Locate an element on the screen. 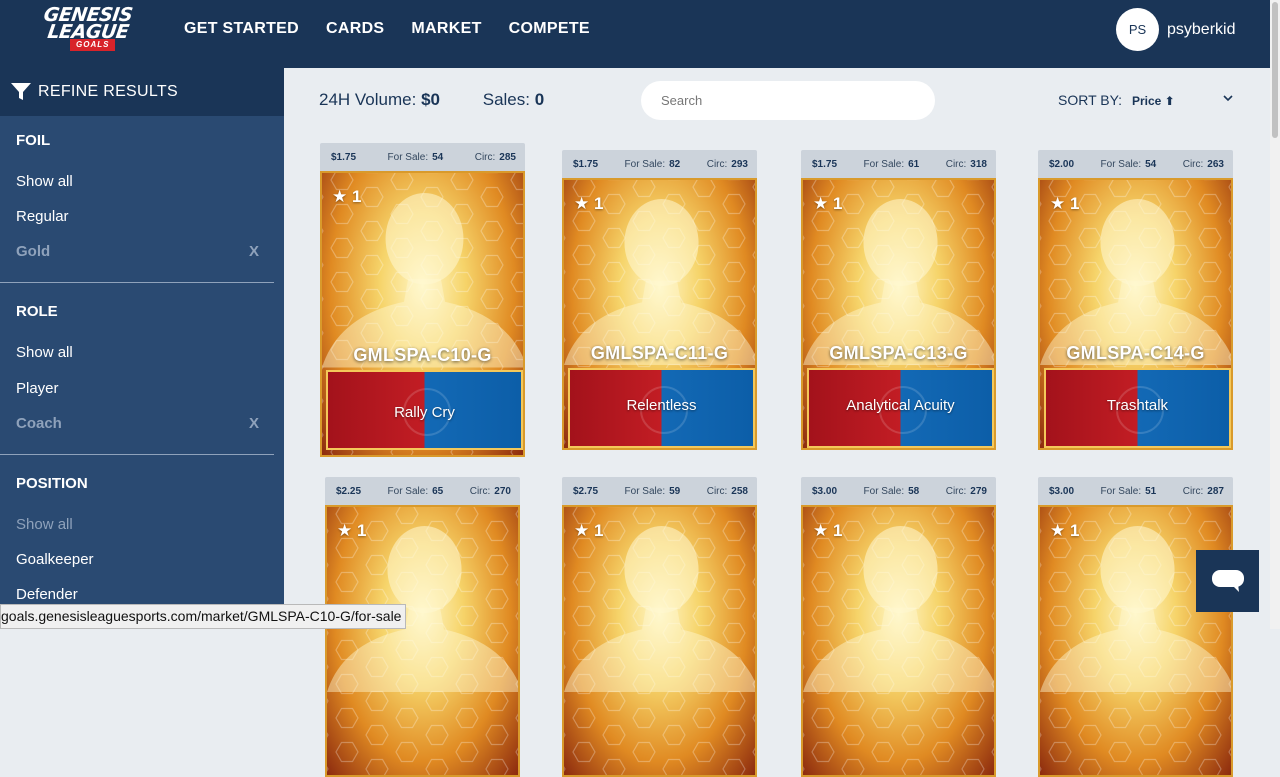 The height and width of the screenshot is (777, 1280). refine-results-label: REFINE RESULTS is located at coordinates (108, 92).